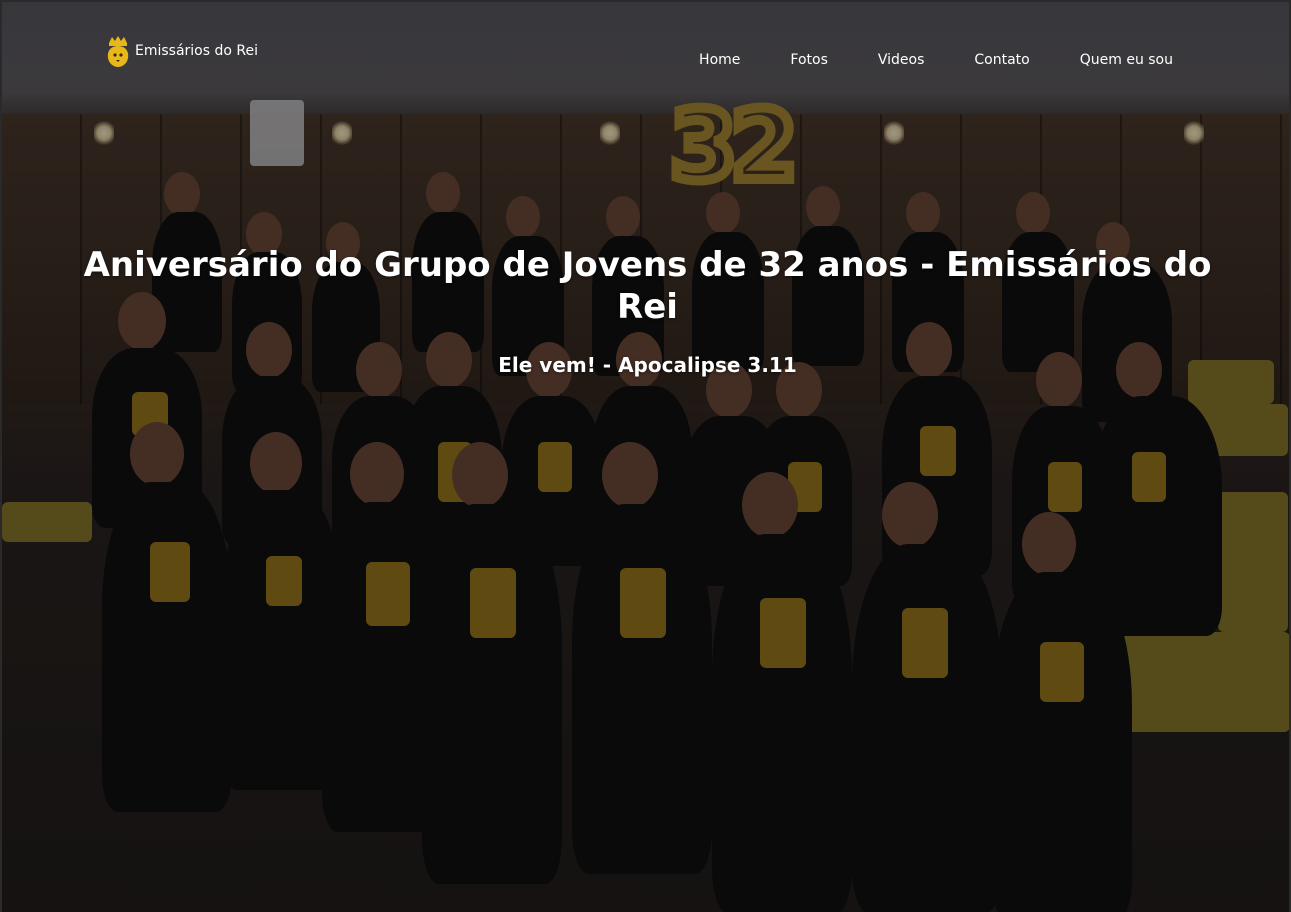 This screenshot has width=1291, height=912. Describe the element at coordinates (118, 51) in the screenshot. I see `lion-crown-icon` at that location.